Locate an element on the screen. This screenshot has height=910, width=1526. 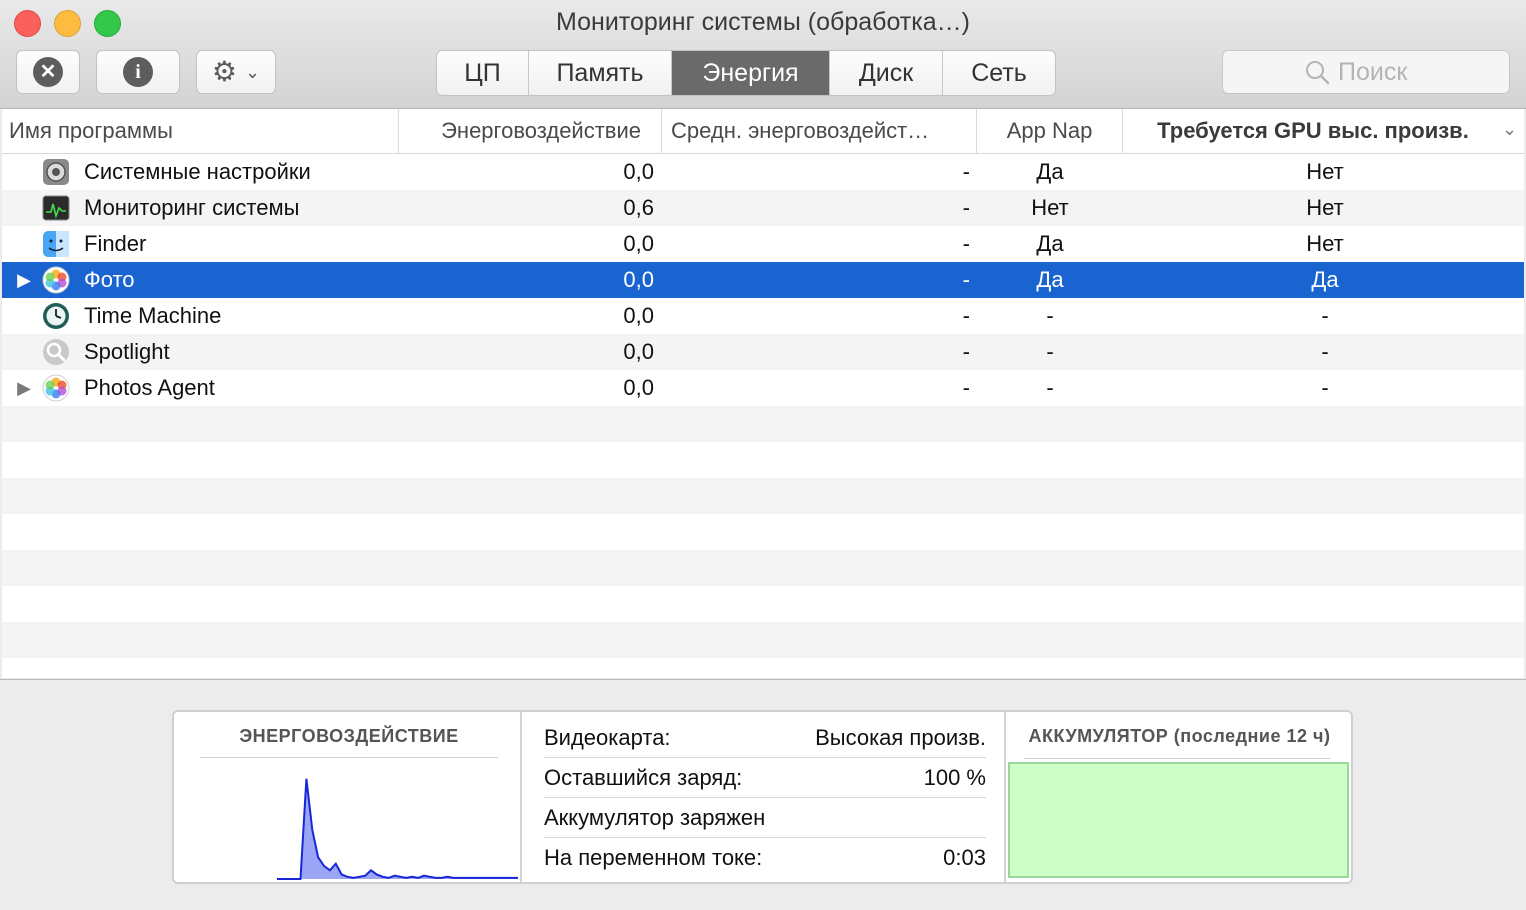
inspect-process-button: i is located at coordinates (138, 72).